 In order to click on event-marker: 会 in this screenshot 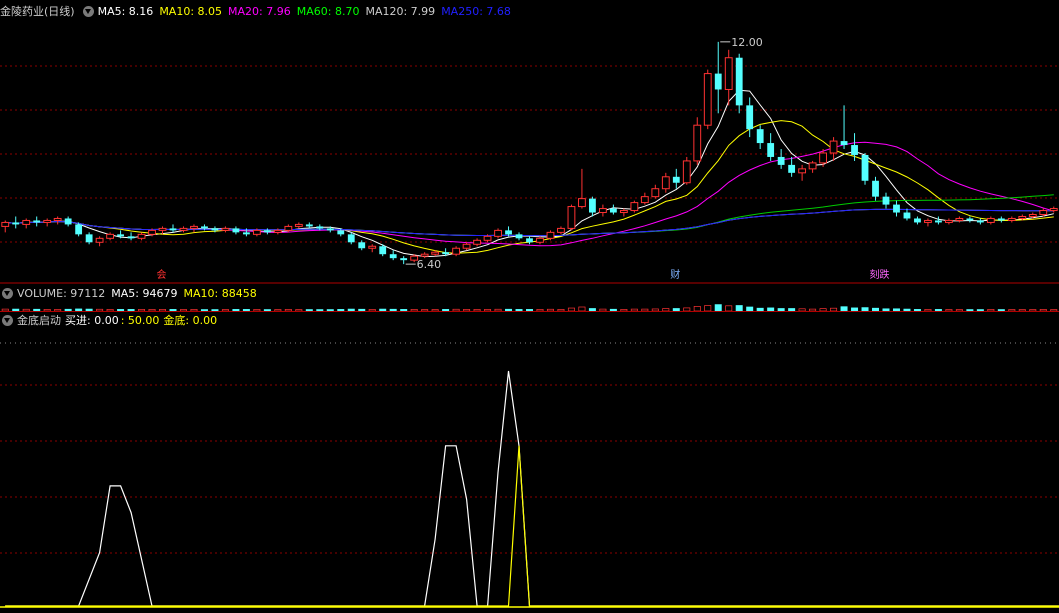, I will do `click(162, 274)`.